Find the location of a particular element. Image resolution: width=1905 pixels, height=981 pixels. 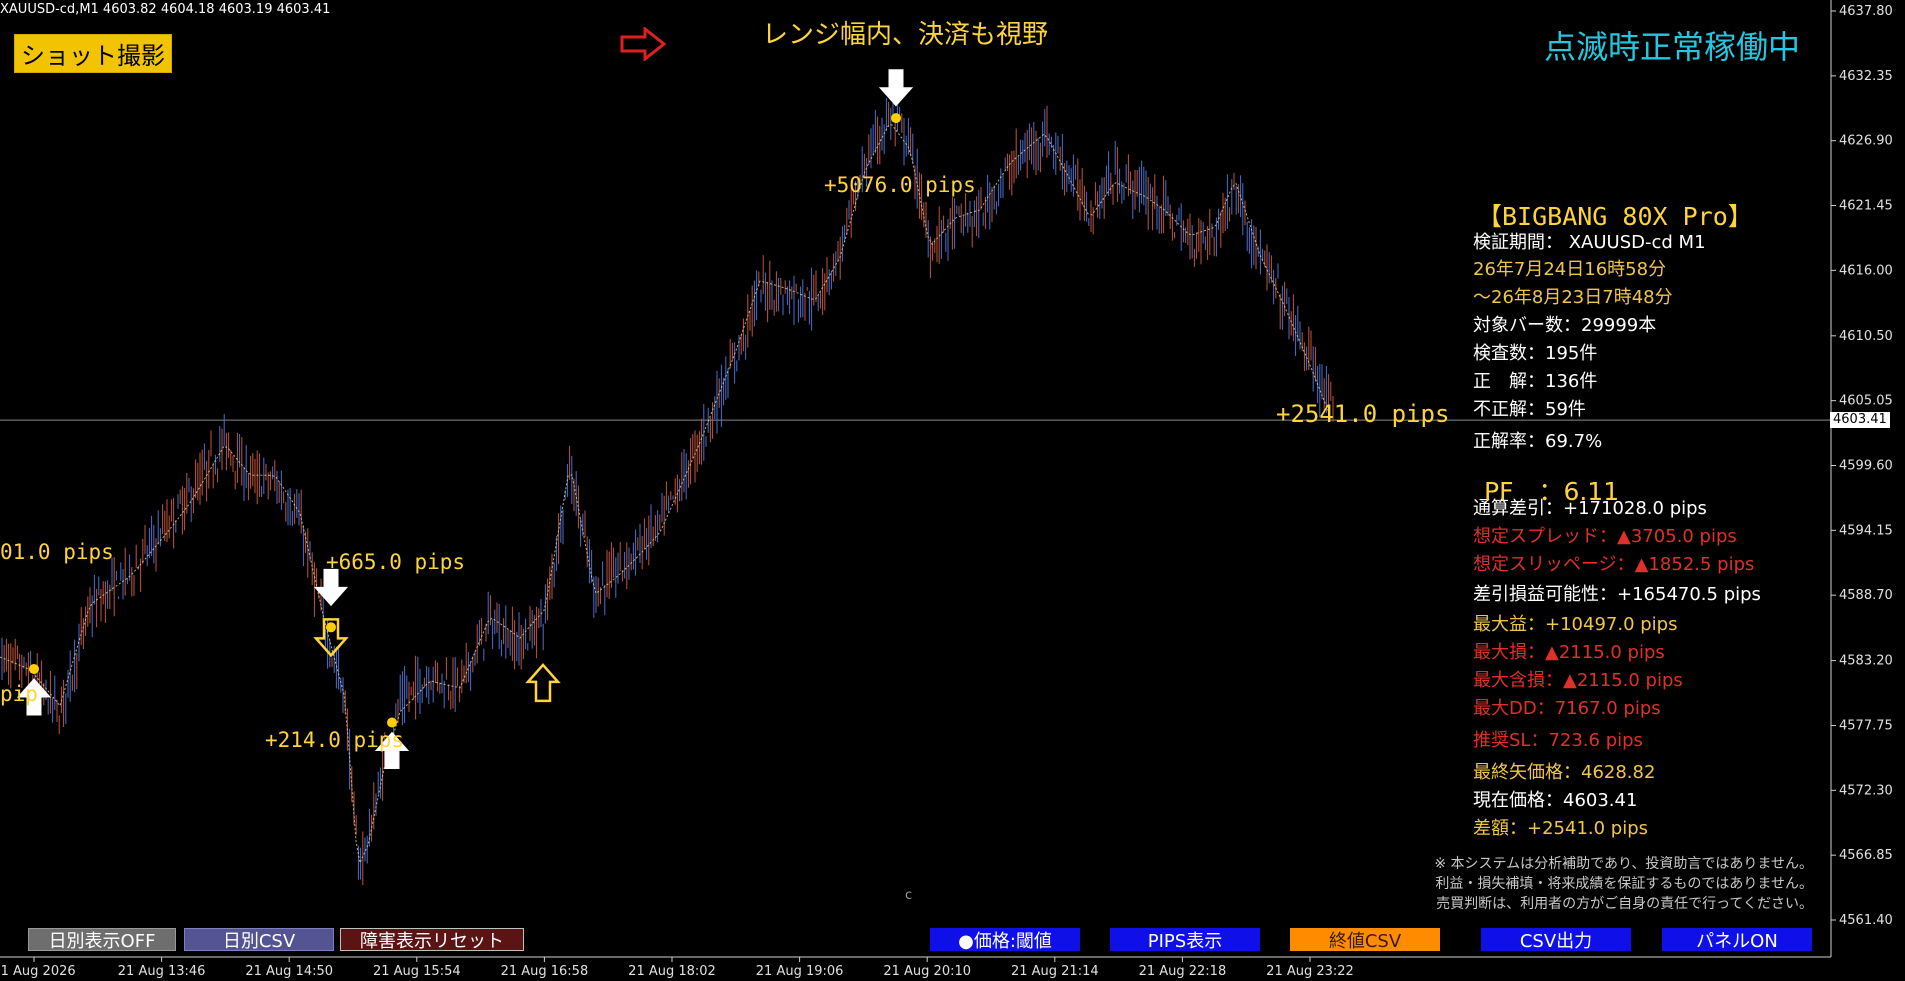

buy-outline-arrow-icon is located at coordinates (543, 683).